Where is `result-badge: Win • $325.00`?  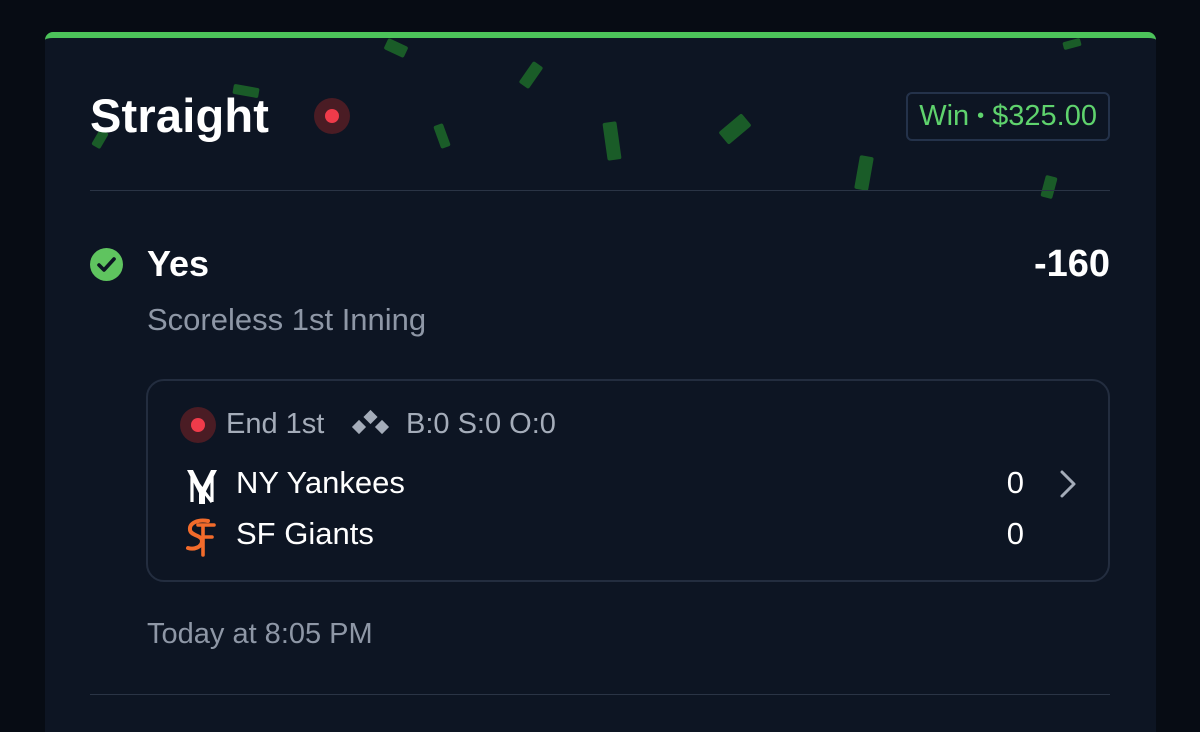
result-badge: Win • $325.00 is located at coordinates (1008, 116).